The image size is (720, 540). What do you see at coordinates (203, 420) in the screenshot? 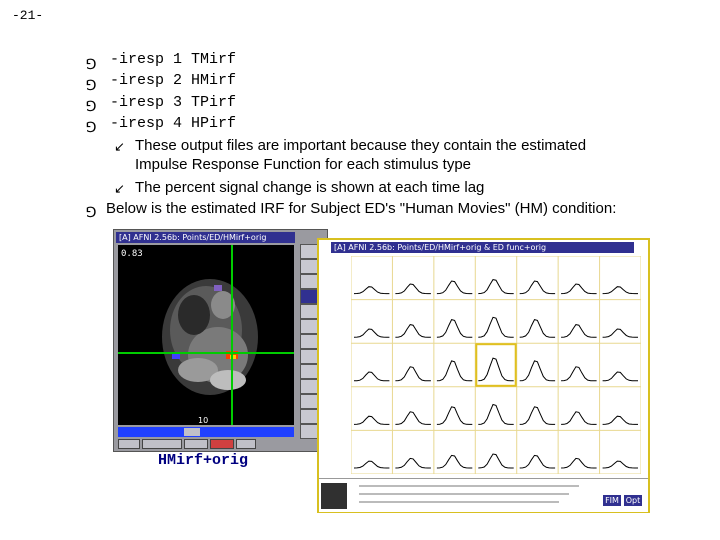
I see `slider-value: 10` at bounding box center [203, 420].